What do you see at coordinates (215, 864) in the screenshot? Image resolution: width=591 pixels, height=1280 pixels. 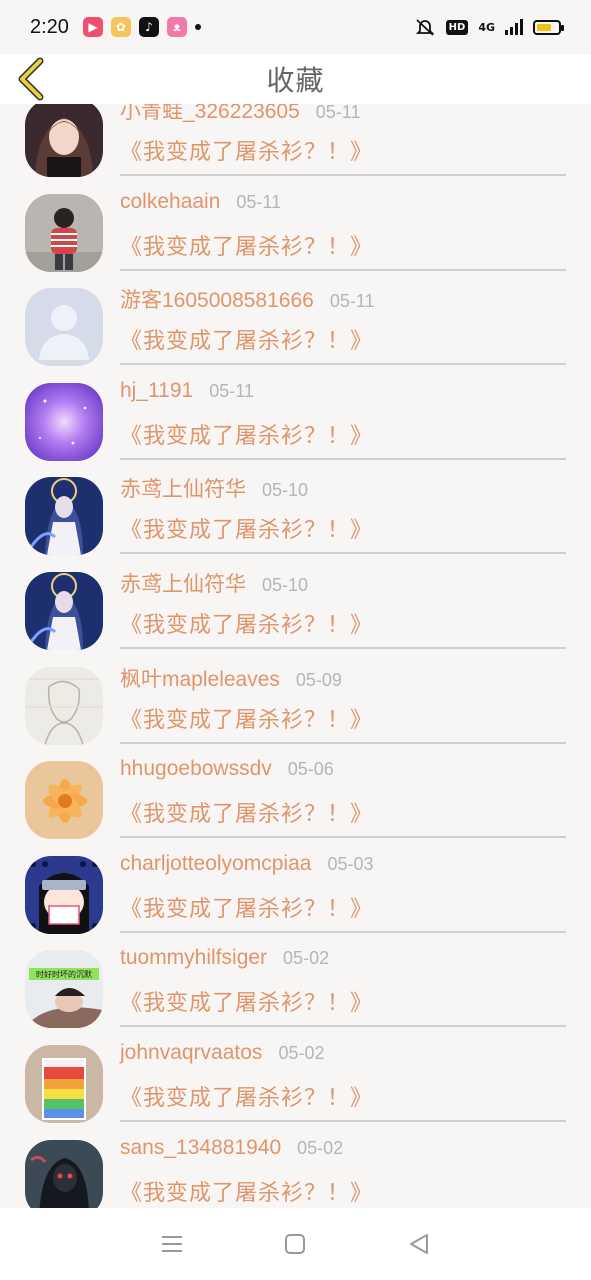 I see `user-name: charljotteolyomcpiaa` at bounding box center [215, 864].